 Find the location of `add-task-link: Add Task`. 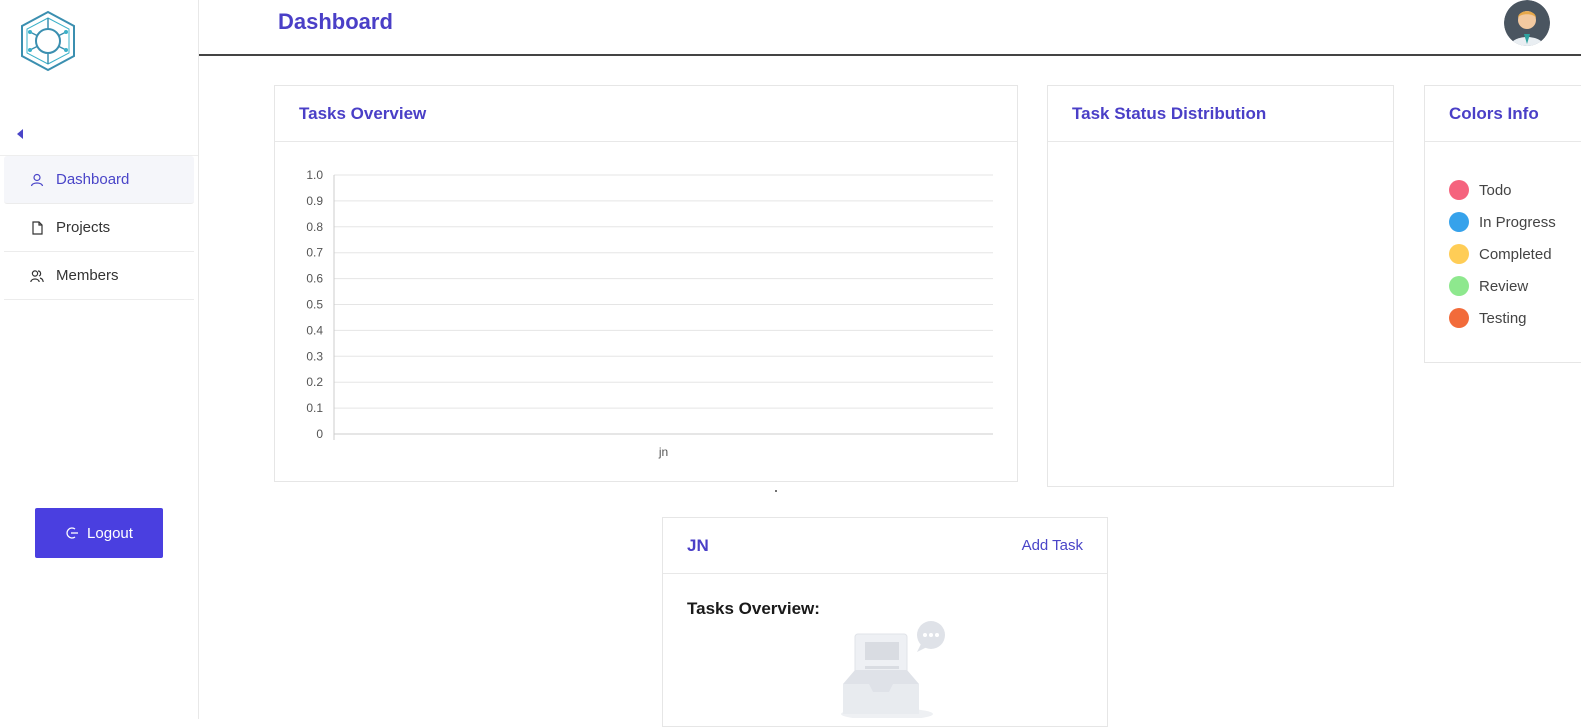

add-task-link: Add Task is located at coordinates (1052, 545).